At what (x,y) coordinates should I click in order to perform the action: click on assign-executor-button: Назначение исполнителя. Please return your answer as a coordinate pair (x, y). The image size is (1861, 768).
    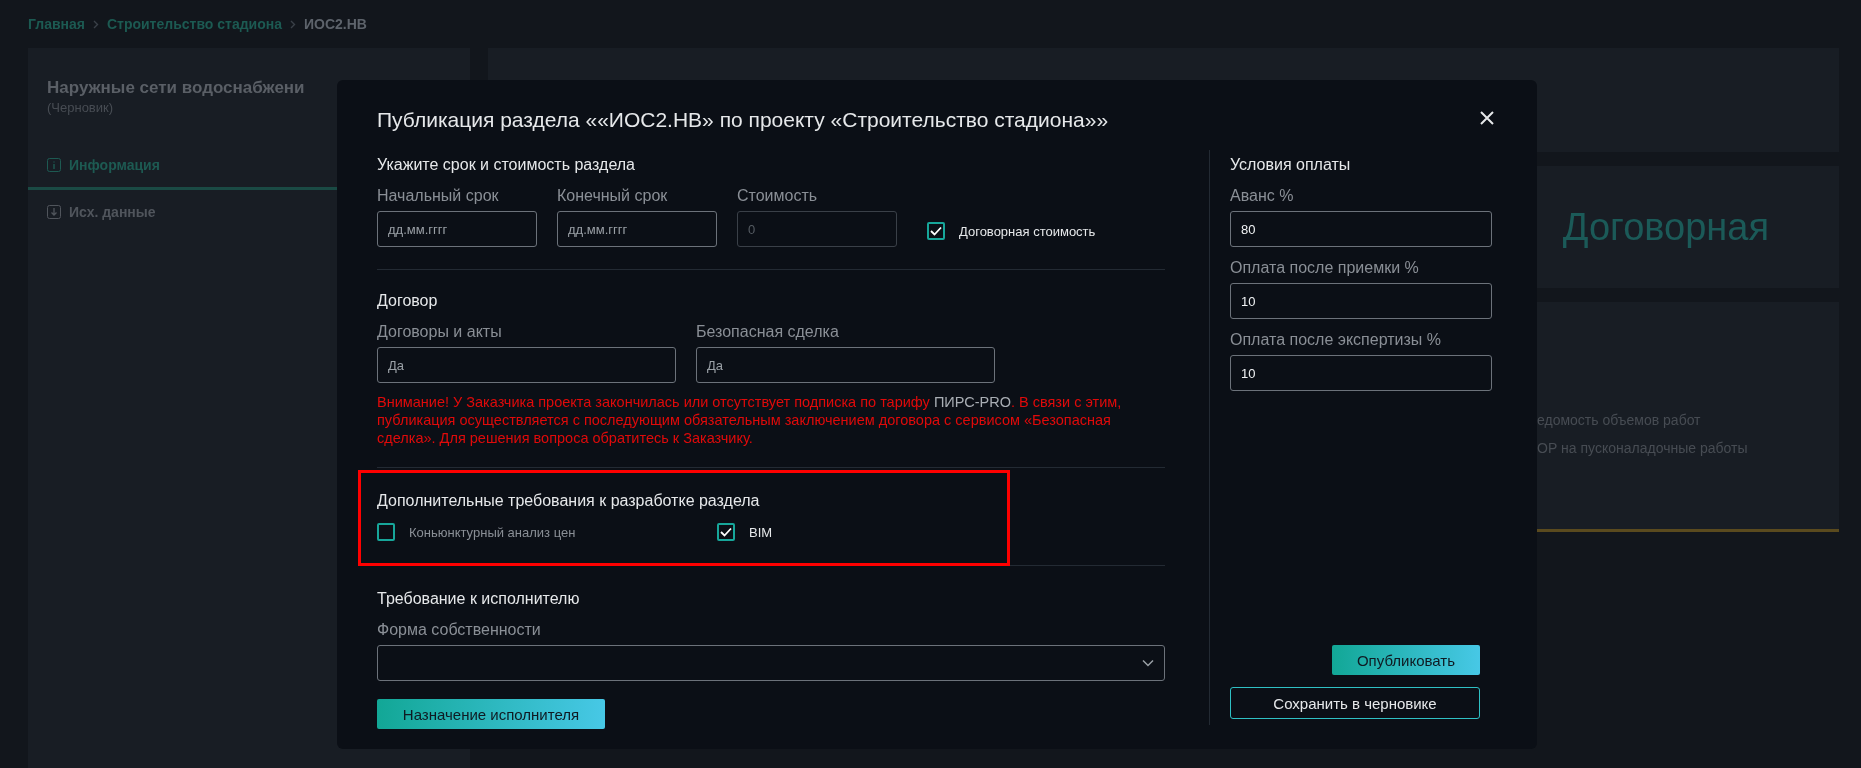
    Looking at the image, I should click on (491, 714).